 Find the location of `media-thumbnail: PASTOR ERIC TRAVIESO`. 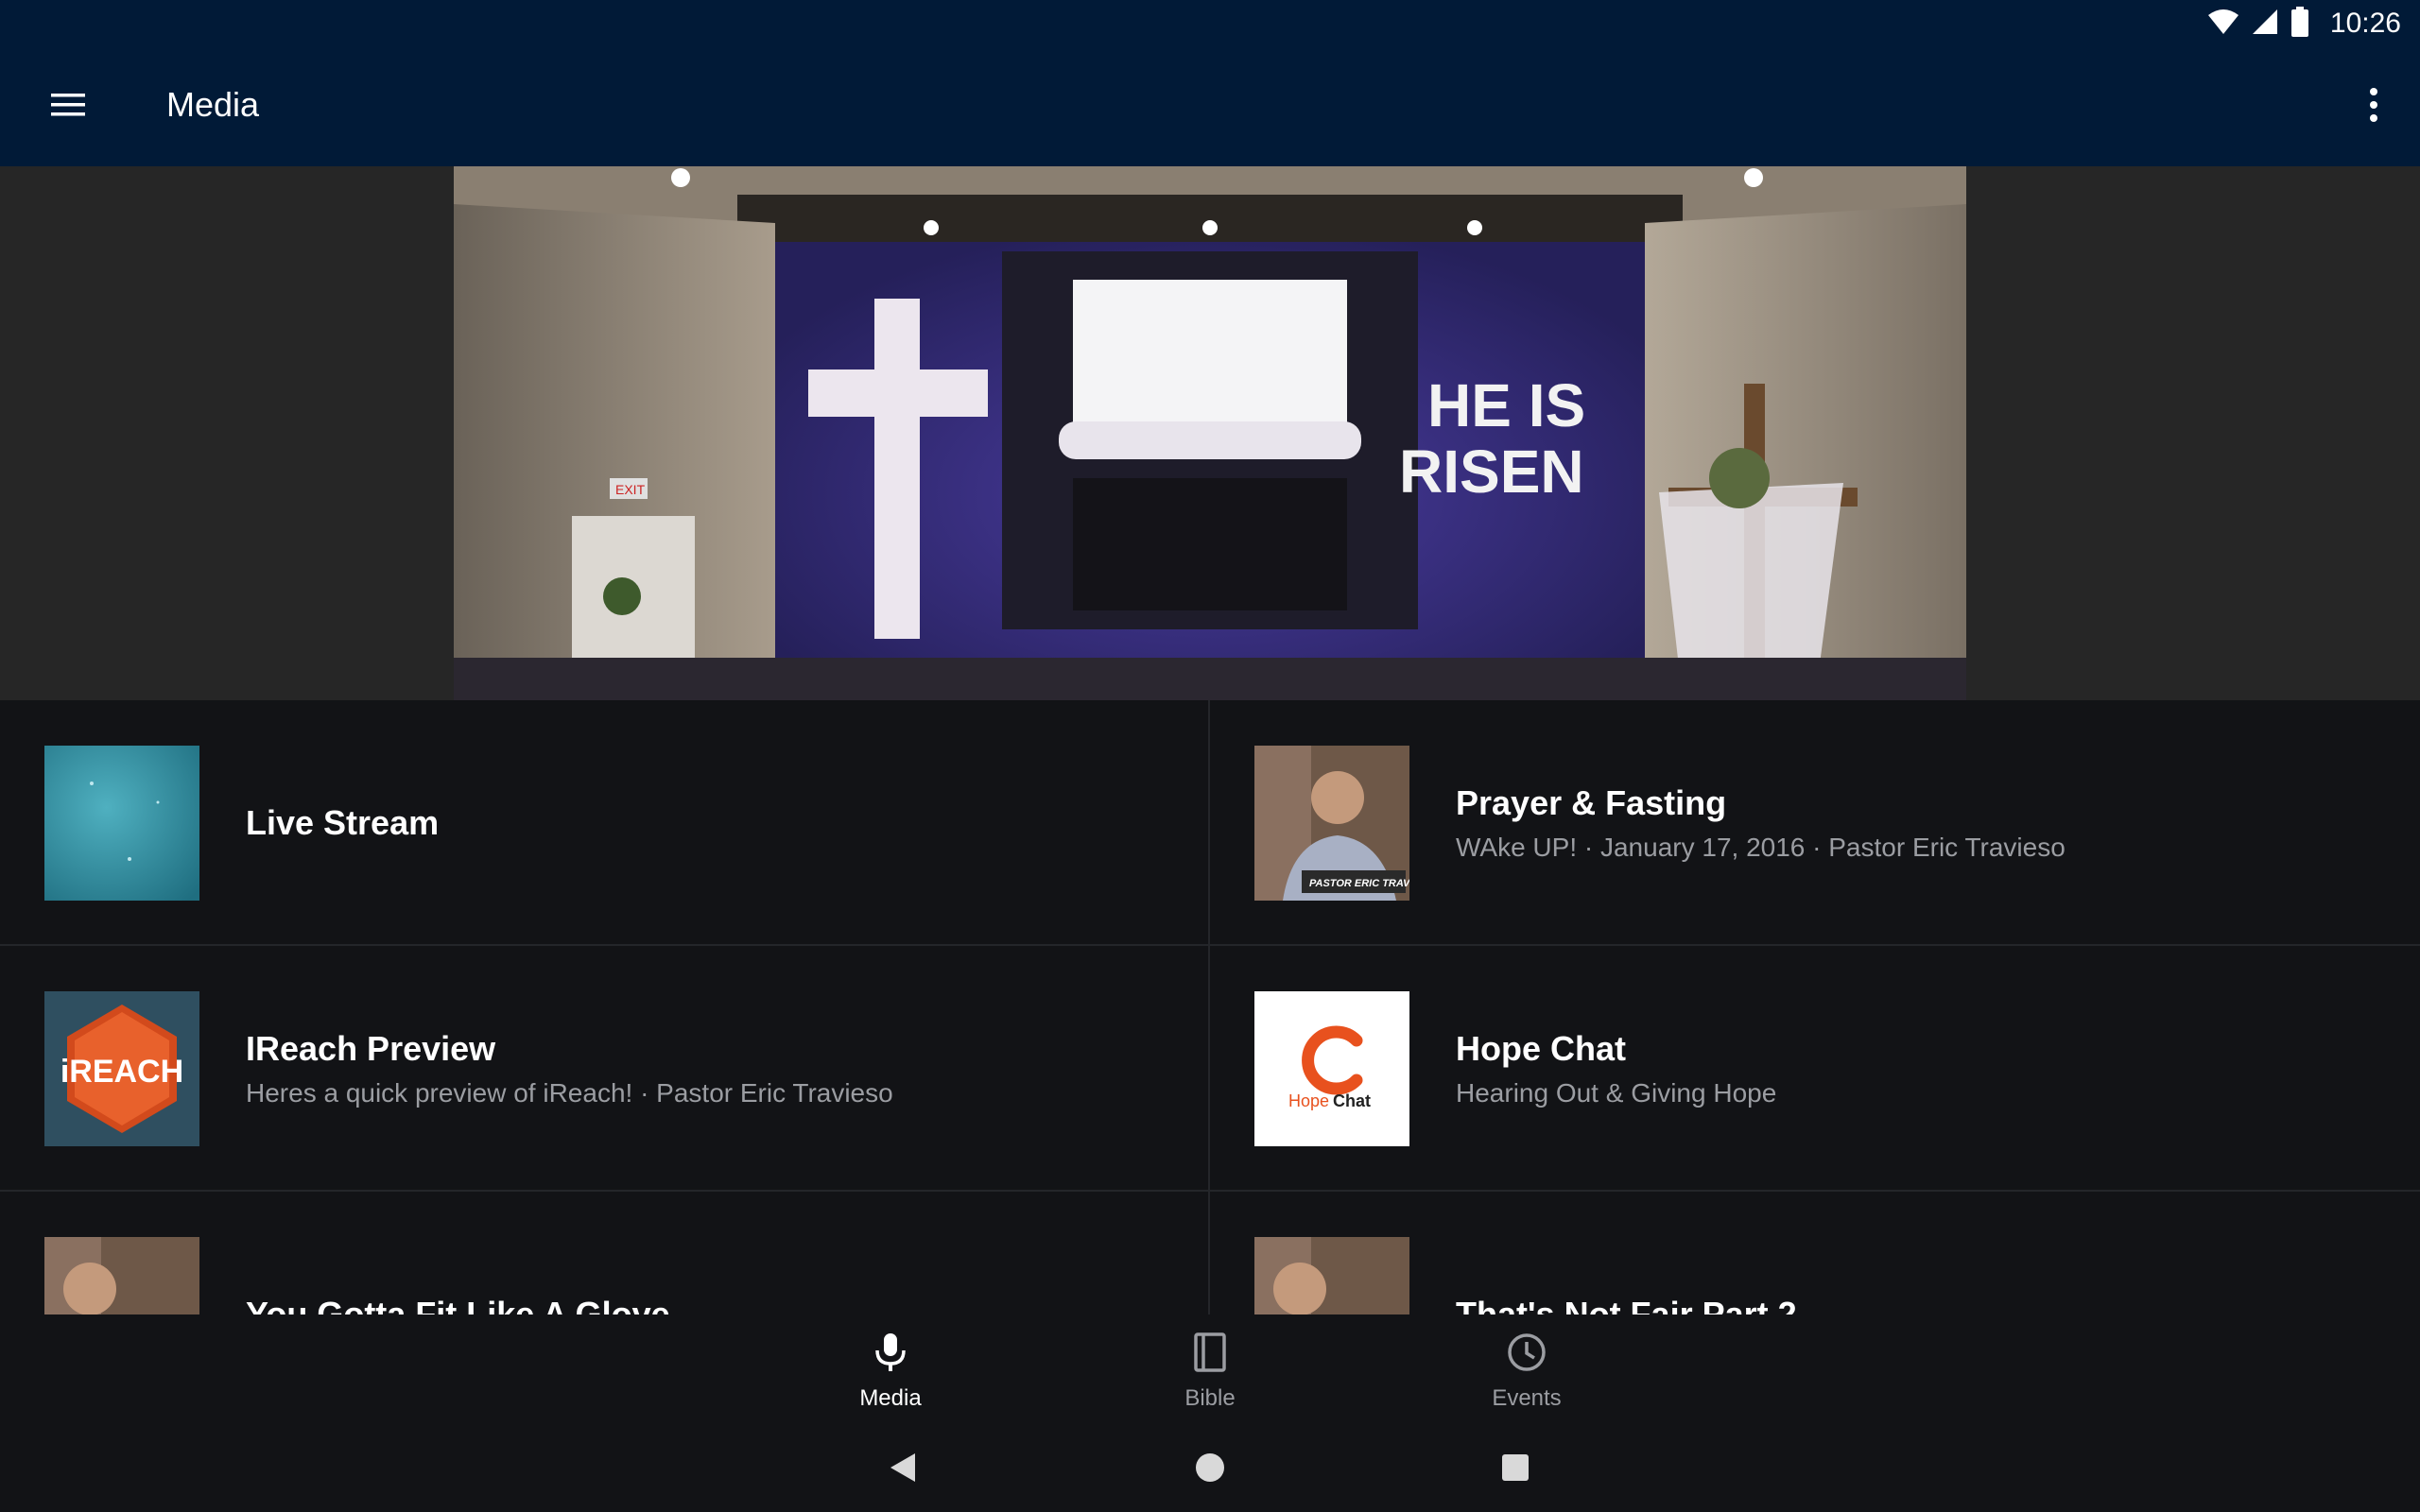

media-thumbnail: PASTOR ERIC TRAVIESO is located at coordinates (1331, 823).